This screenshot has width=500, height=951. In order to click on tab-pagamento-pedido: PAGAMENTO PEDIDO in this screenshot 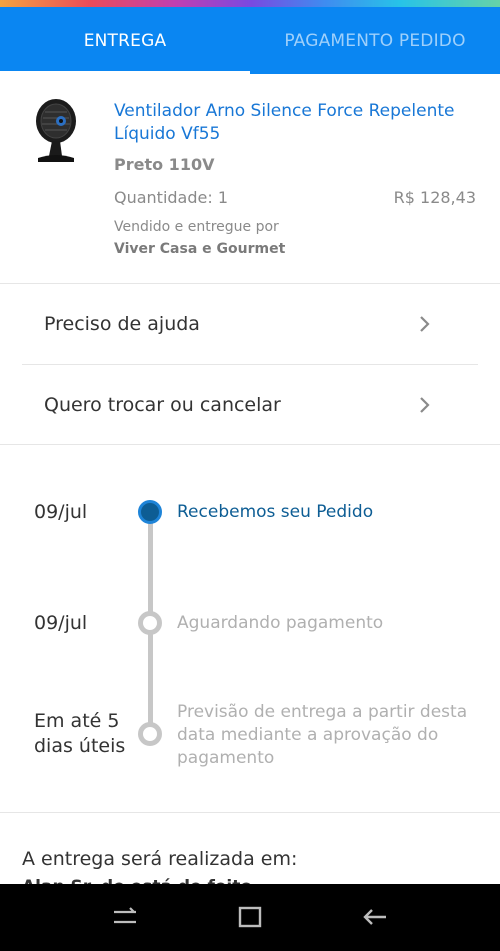, I will do `click(375, 40)`.